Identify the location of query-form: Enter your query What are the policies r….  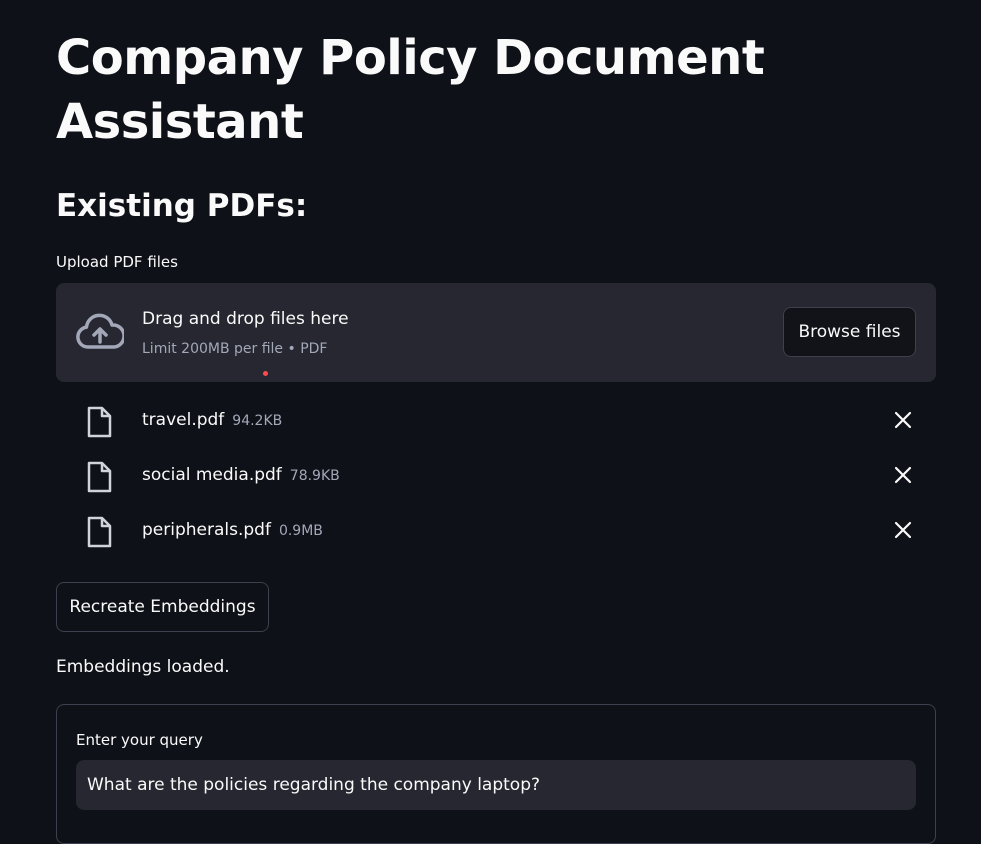
(496, 774).